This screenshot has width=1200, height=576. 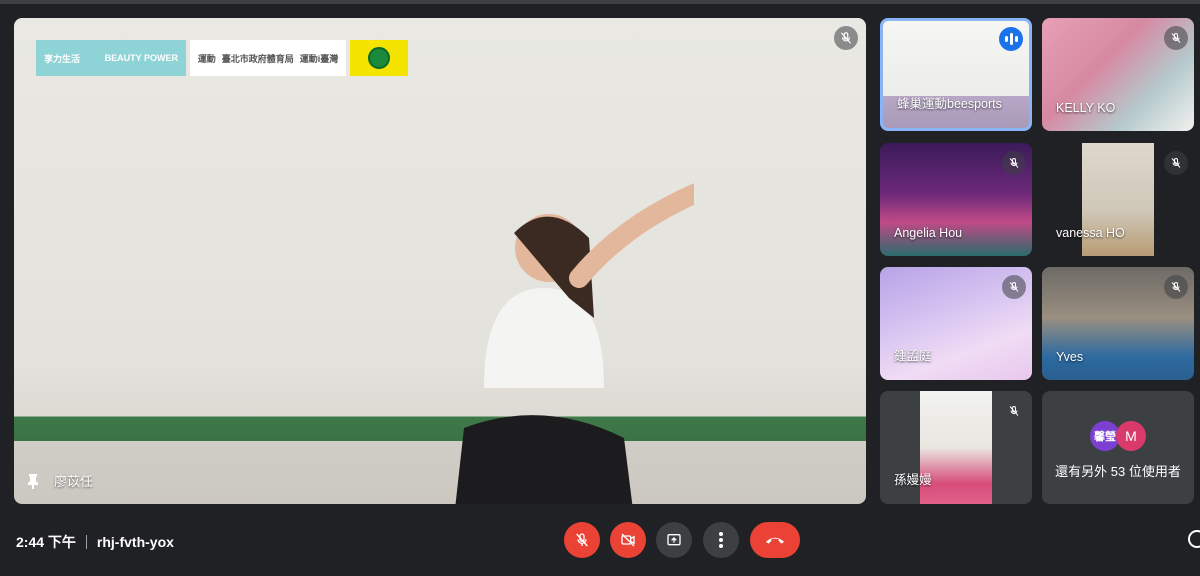 What do you see at coordinates (74, 481) in the screenshot?
I see `presenter-name: 廖苡任` at bounding box center [74, 481].